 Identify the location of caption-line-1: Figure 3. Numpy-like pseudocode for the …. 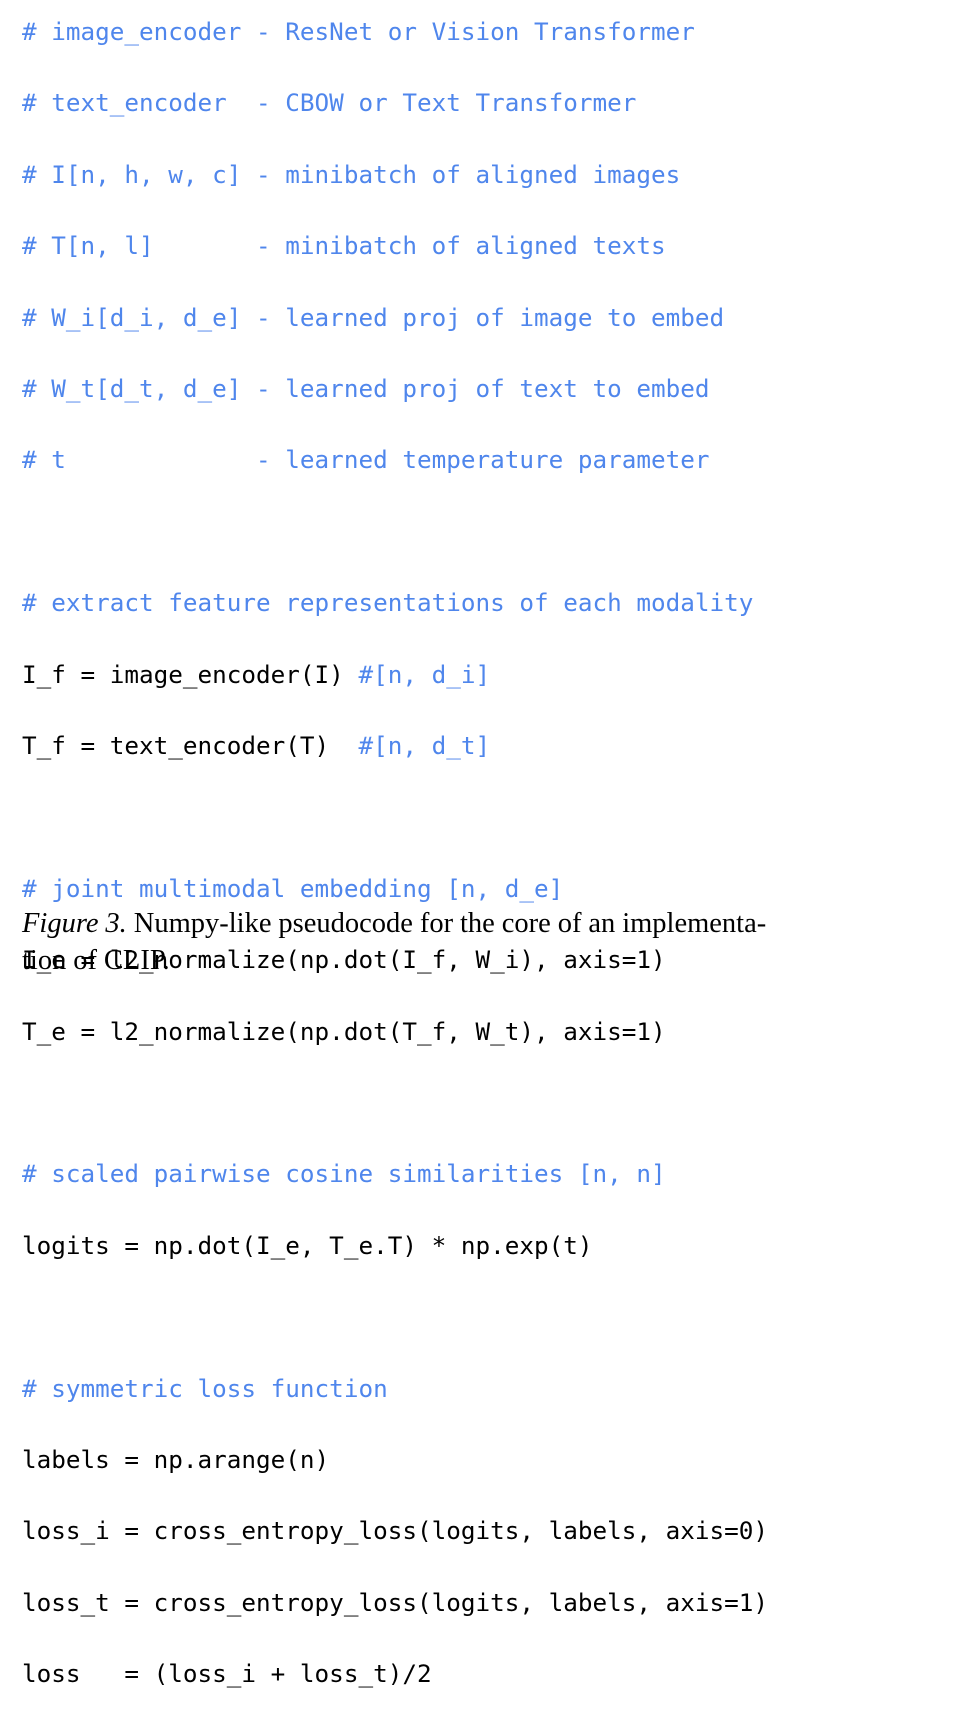
(495, 923).